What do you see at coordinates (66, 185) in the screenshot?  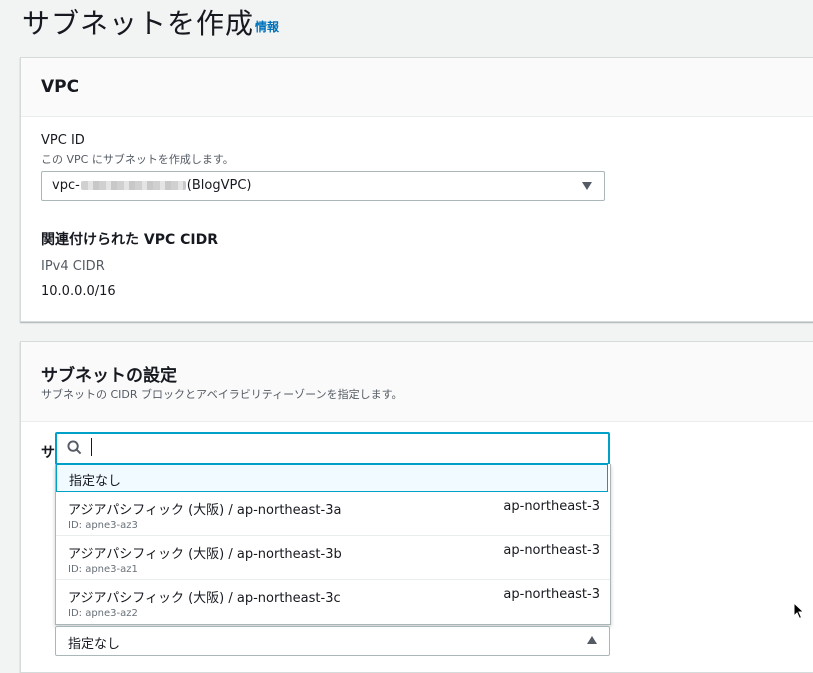 I see `vpc-select-prefix: vpc-` at bounding box center [66, 185].